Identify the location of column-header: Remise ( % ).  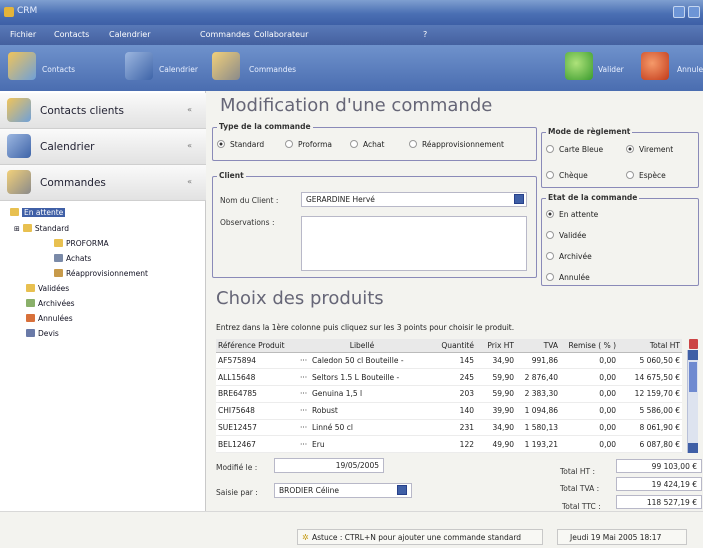
(589, 346).